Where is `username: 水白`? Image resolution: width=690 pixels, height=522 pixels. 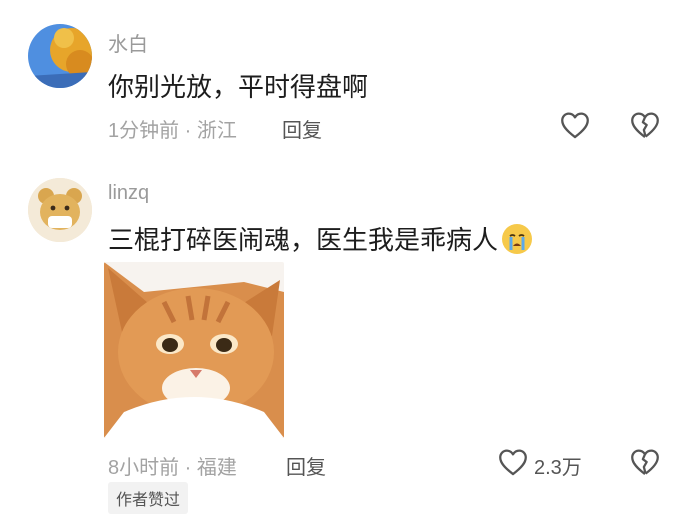 username: 水白 is located at coordinates (128, 42).